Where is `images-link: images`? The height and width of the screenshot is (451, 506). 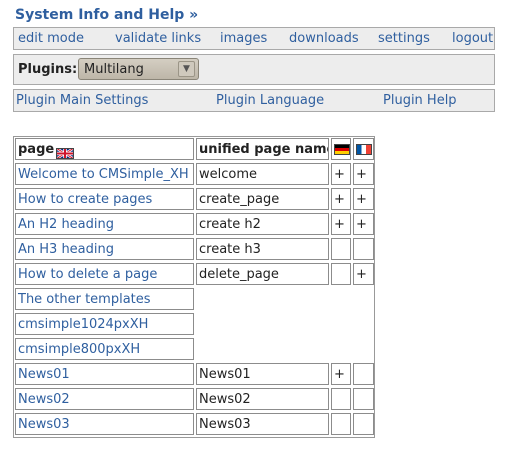
images-link: images is located at coordinates (243, 38).